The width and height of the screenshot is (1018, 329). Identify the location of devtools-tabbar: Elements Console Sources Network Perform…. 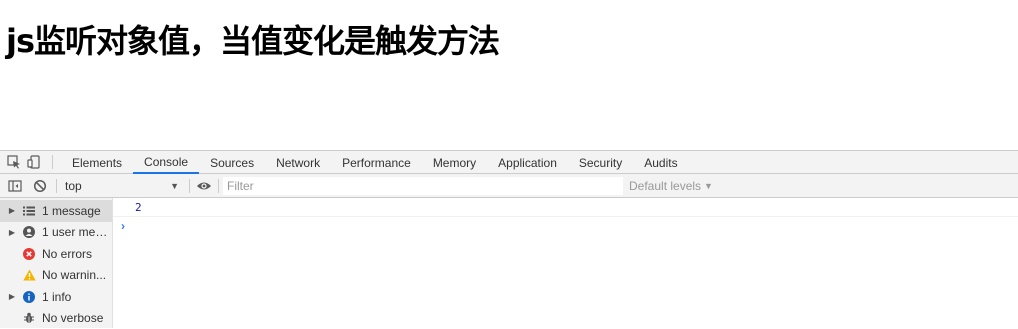
(509, 162).